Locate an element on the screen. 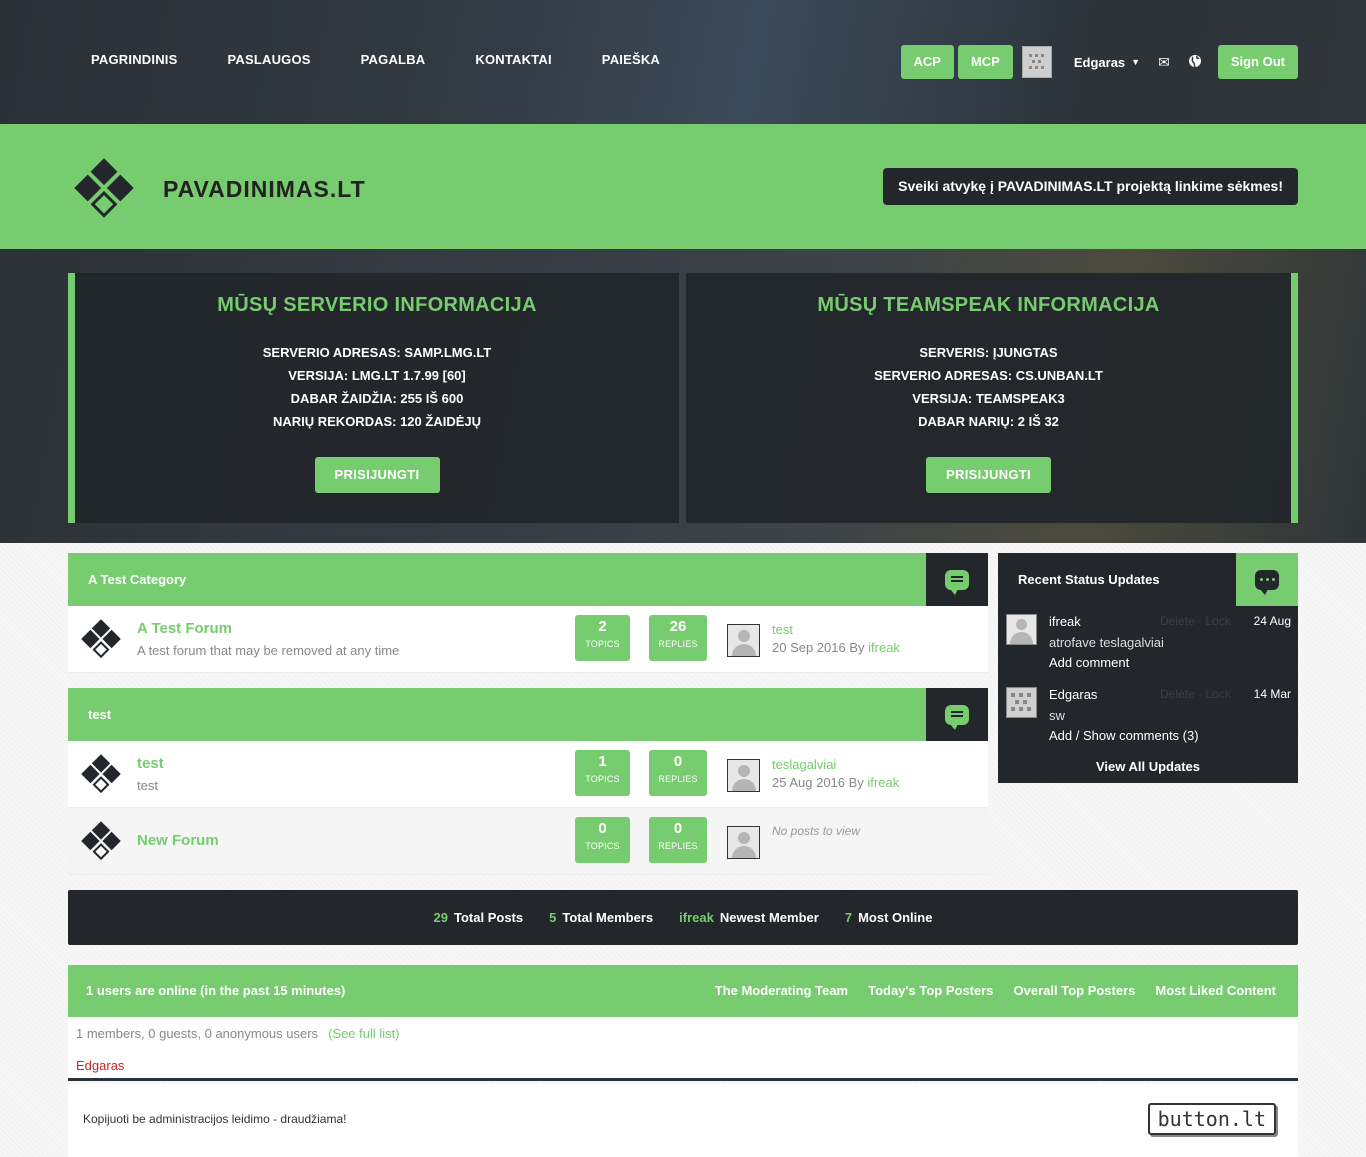 This screenshot has height=1157, width=1366. nav-kontaktai: KONTAKTAI is located at coordinates (513, 59).